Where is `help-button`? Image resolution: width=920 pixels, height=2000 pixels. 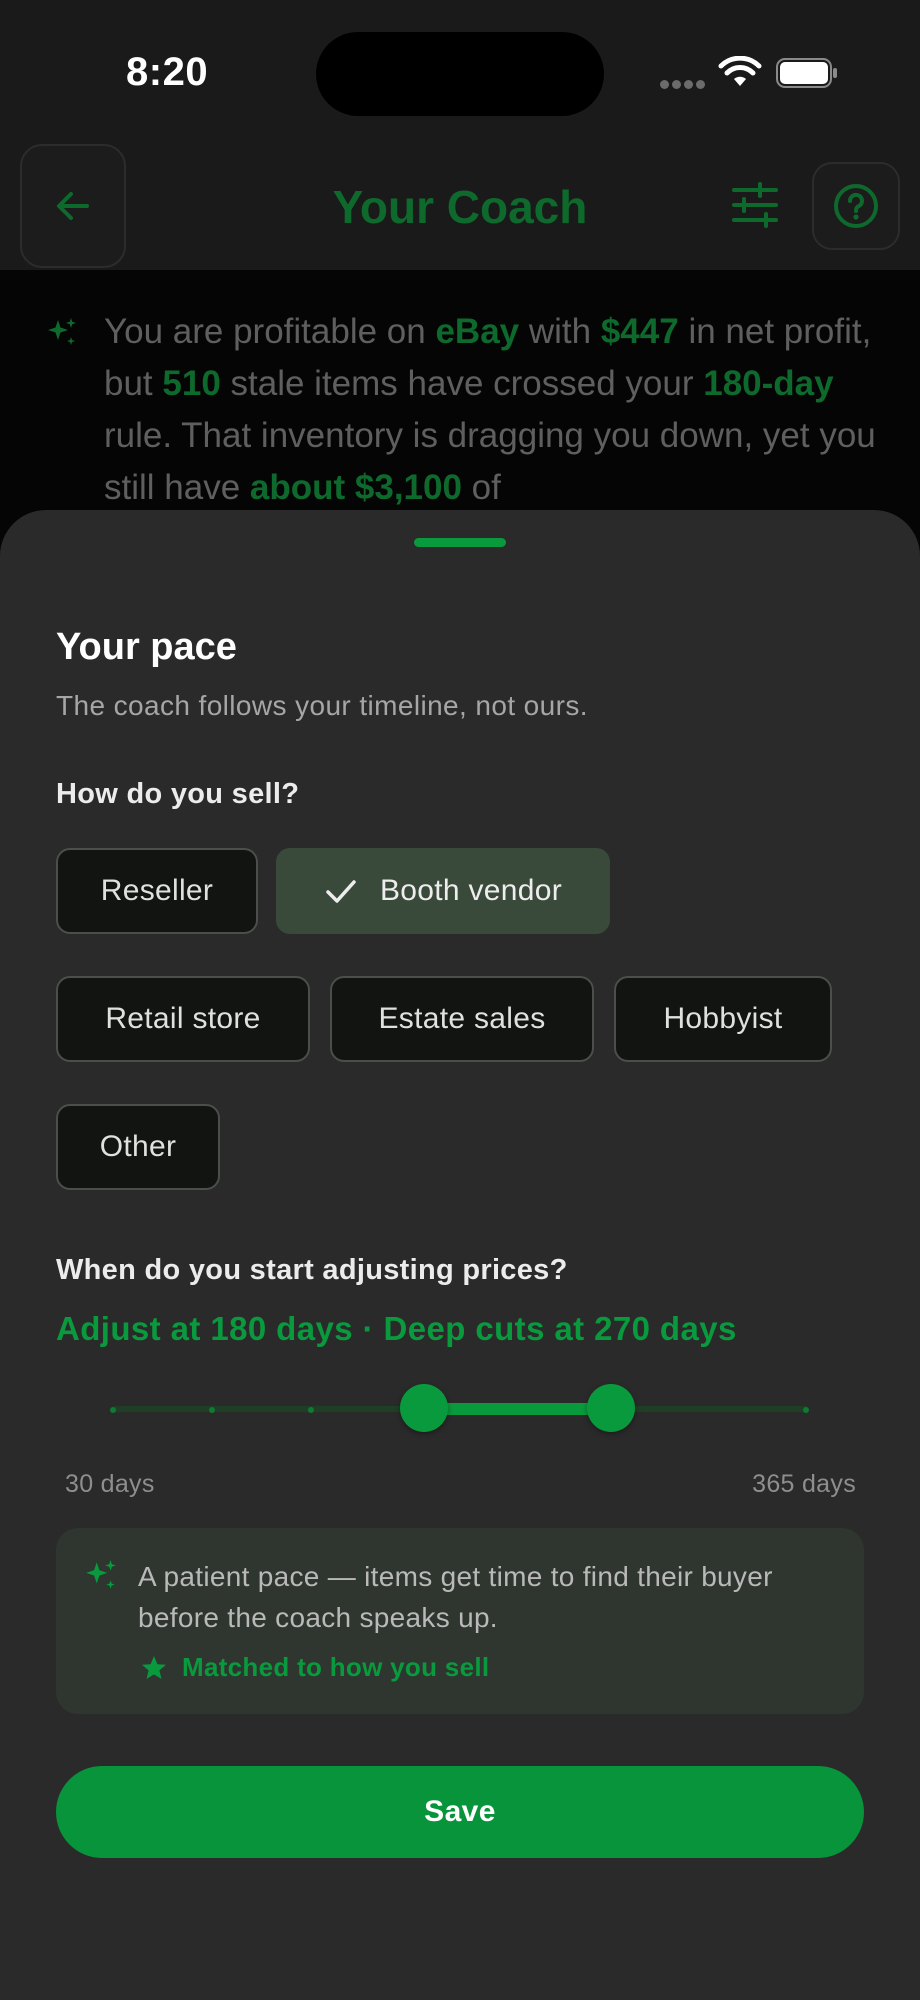
help-button is located at coordinates (856, 206).